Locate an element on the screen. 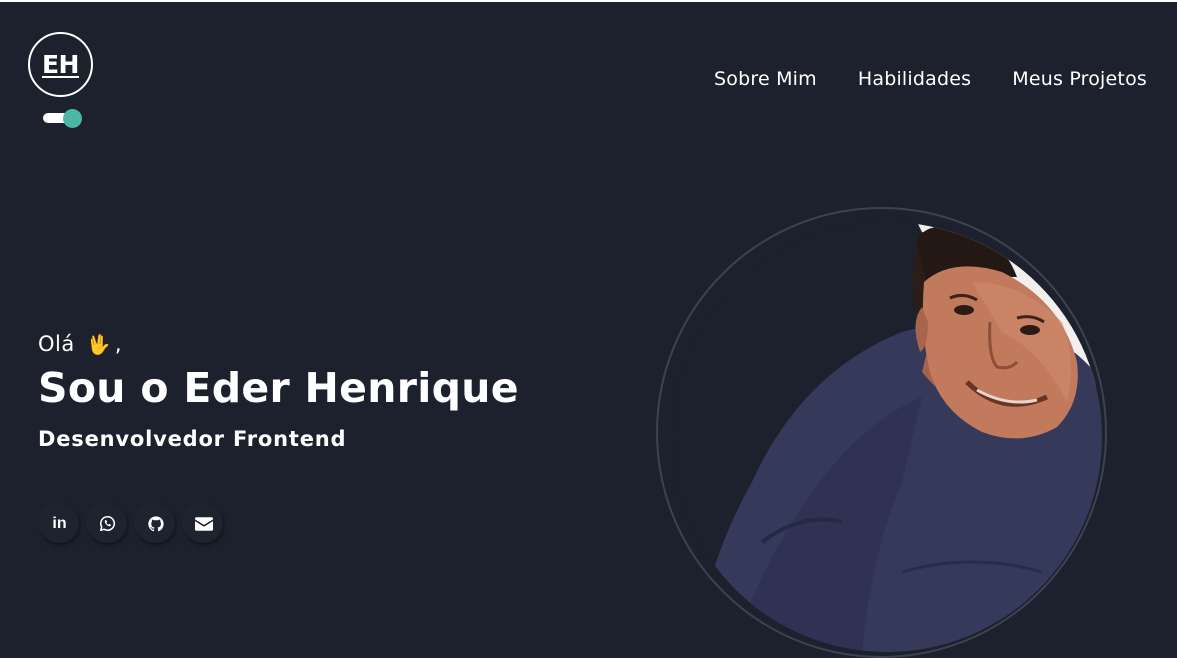  whatsapp-button is located at coordinates (107, 523).